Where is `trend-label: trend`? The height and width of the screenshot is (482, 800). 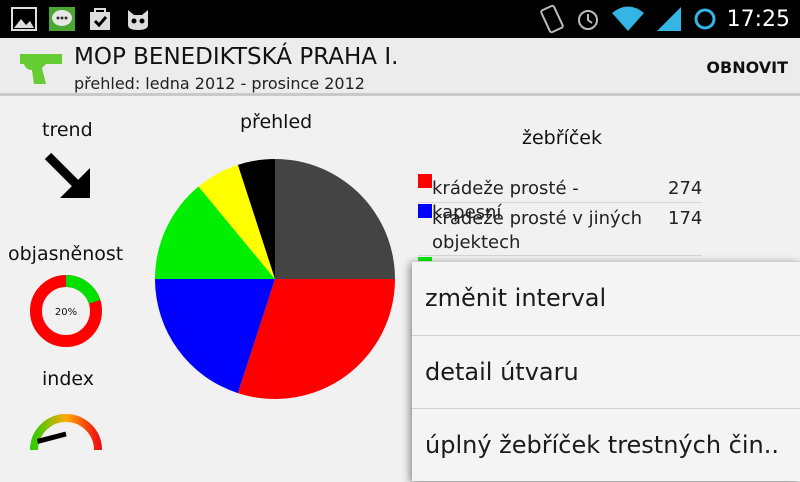 trend-label: trend is located at coordinates (67, 130).